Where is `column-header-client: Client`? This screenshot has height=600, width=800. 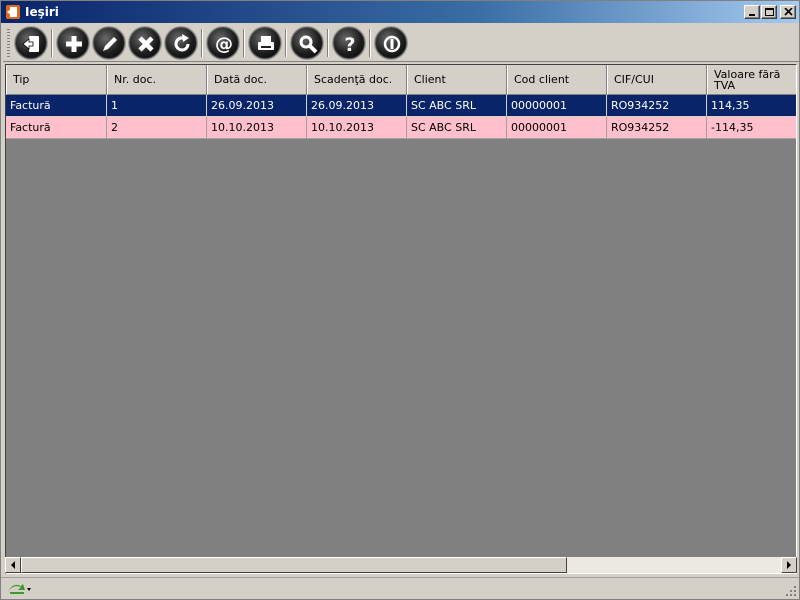 column-header-client: Client is located at coordinates (457, 80).